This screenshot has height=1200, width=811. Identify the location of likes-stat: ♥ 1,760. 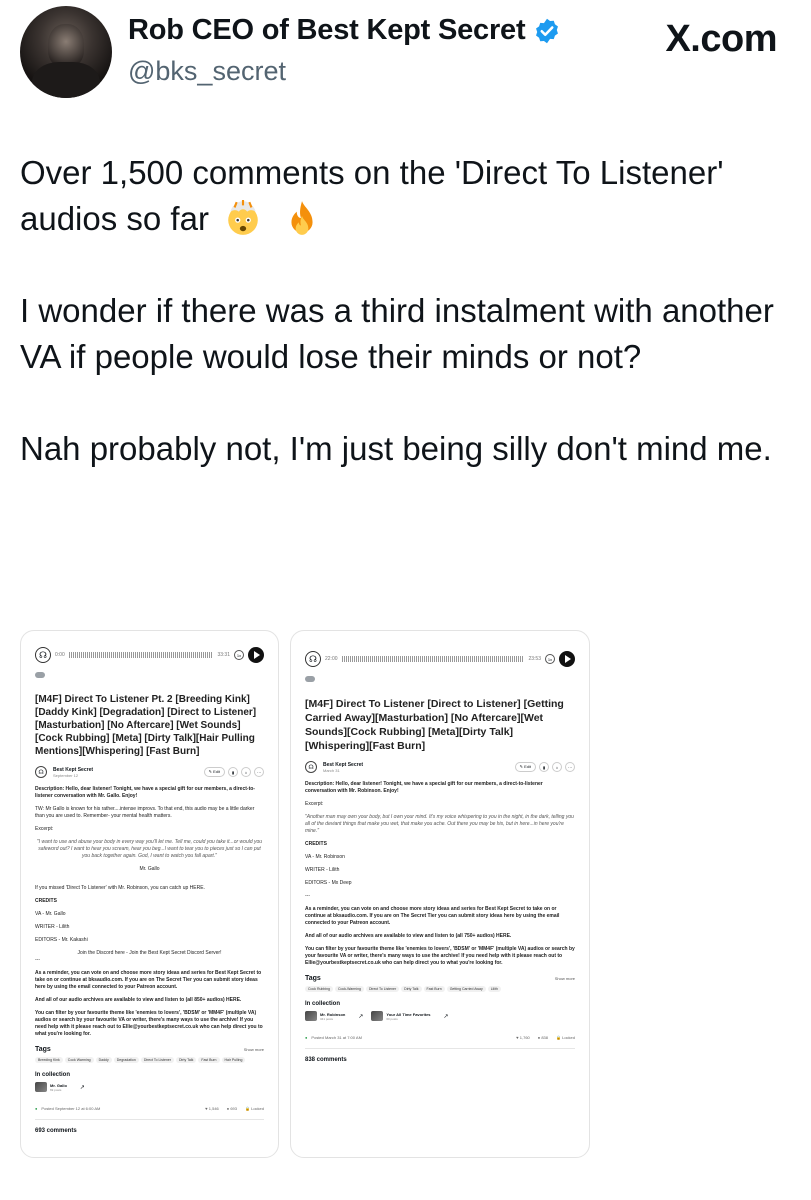
(523, 1037).